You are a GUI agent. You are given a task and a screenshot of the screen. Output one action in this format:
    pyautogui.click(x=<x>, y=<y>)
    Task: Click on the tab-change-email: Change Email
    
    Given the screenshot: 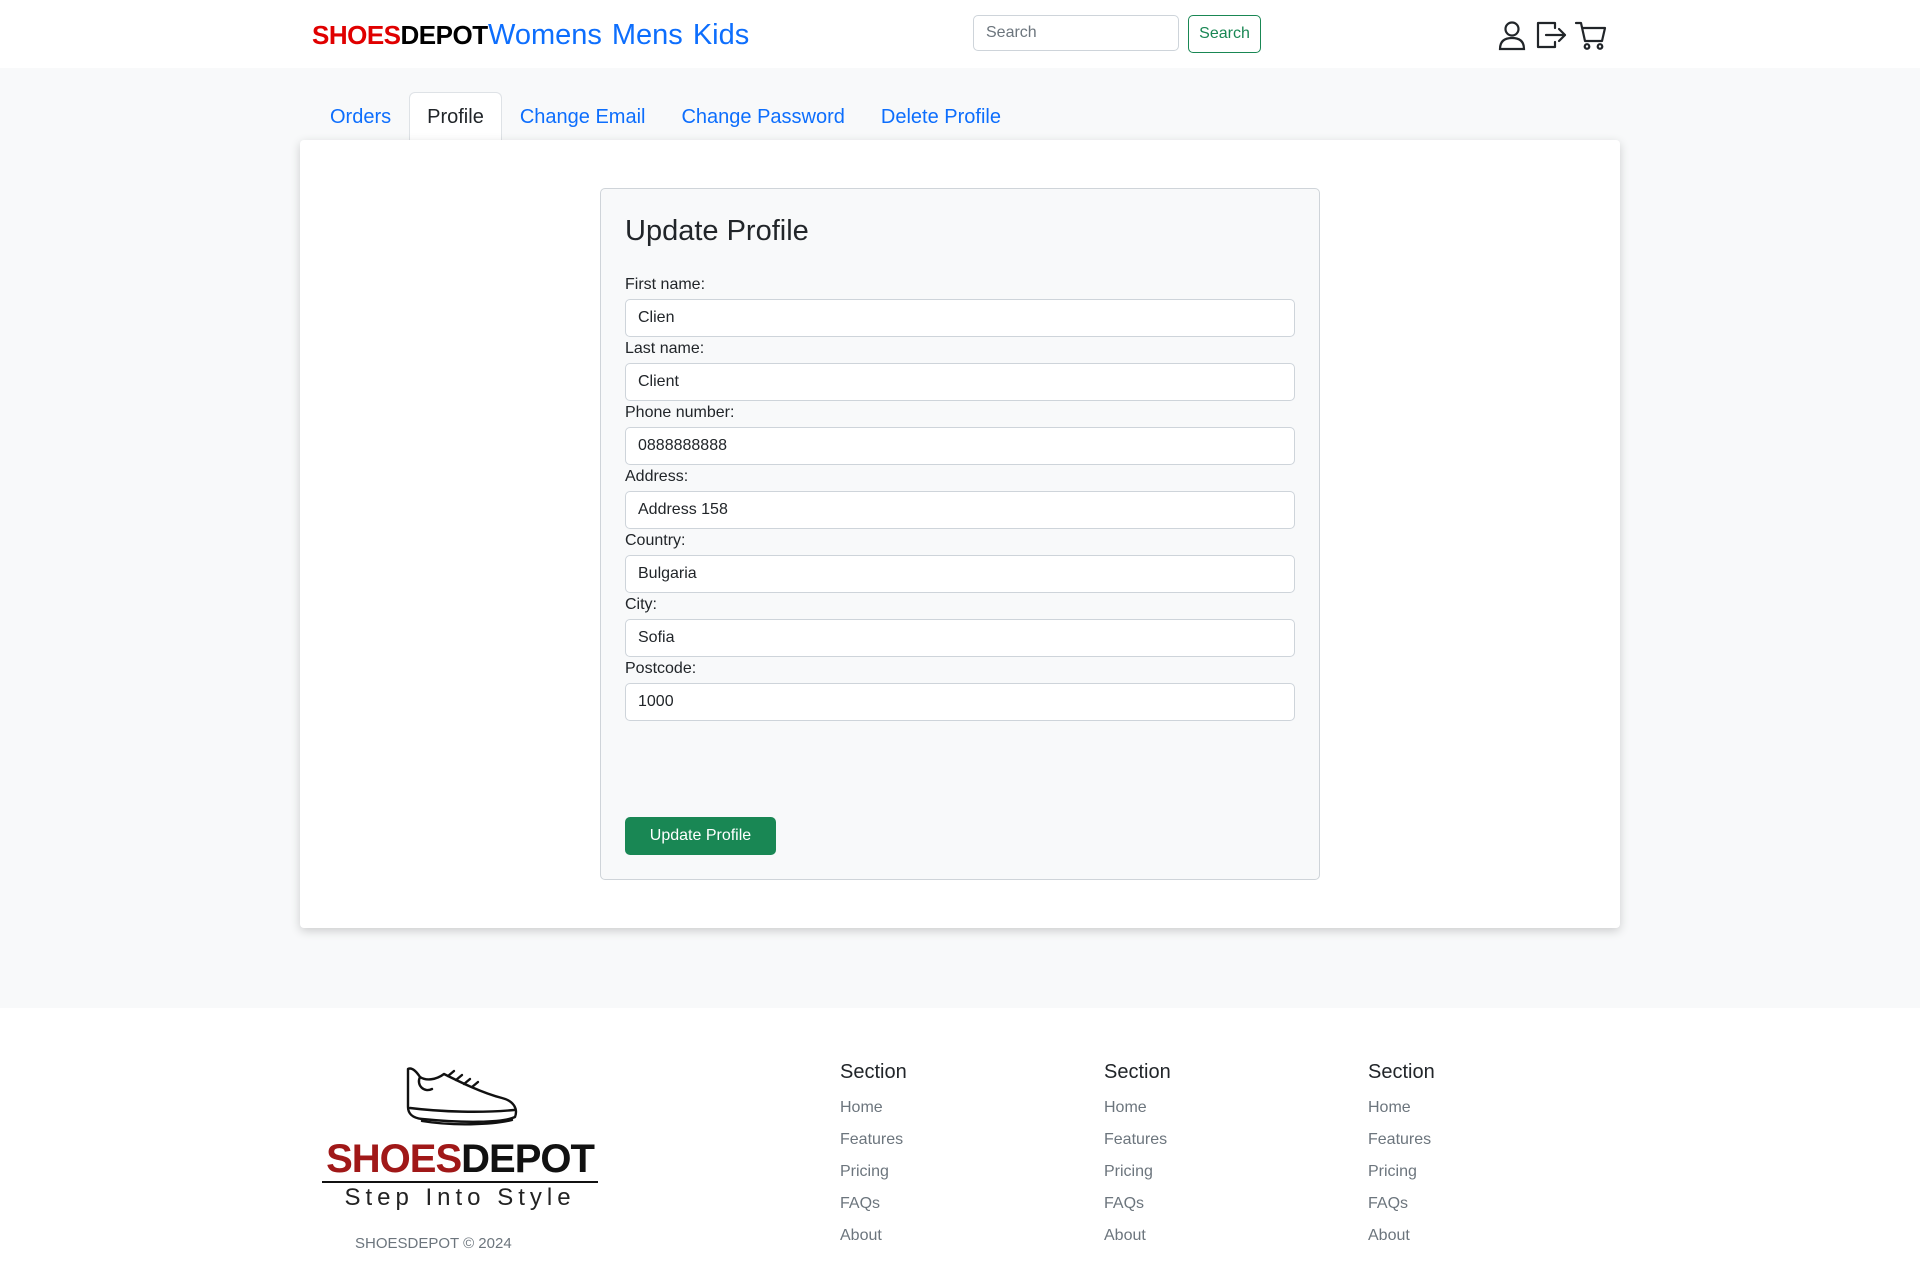 What is the action you would take?
    pyautogui.click(x=583, y=116)
    